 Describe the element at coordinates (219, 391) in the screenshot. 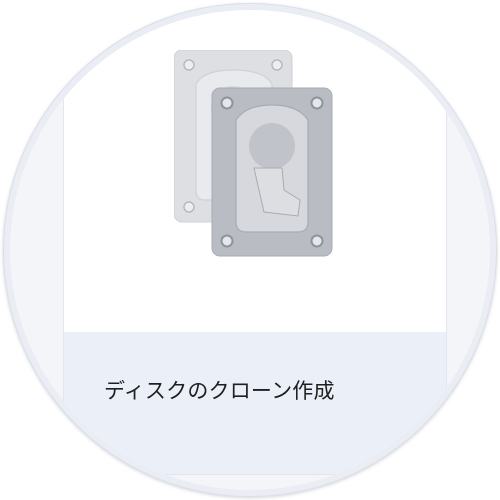

I see `tile-label: ディスクのクローン作成` at that location.